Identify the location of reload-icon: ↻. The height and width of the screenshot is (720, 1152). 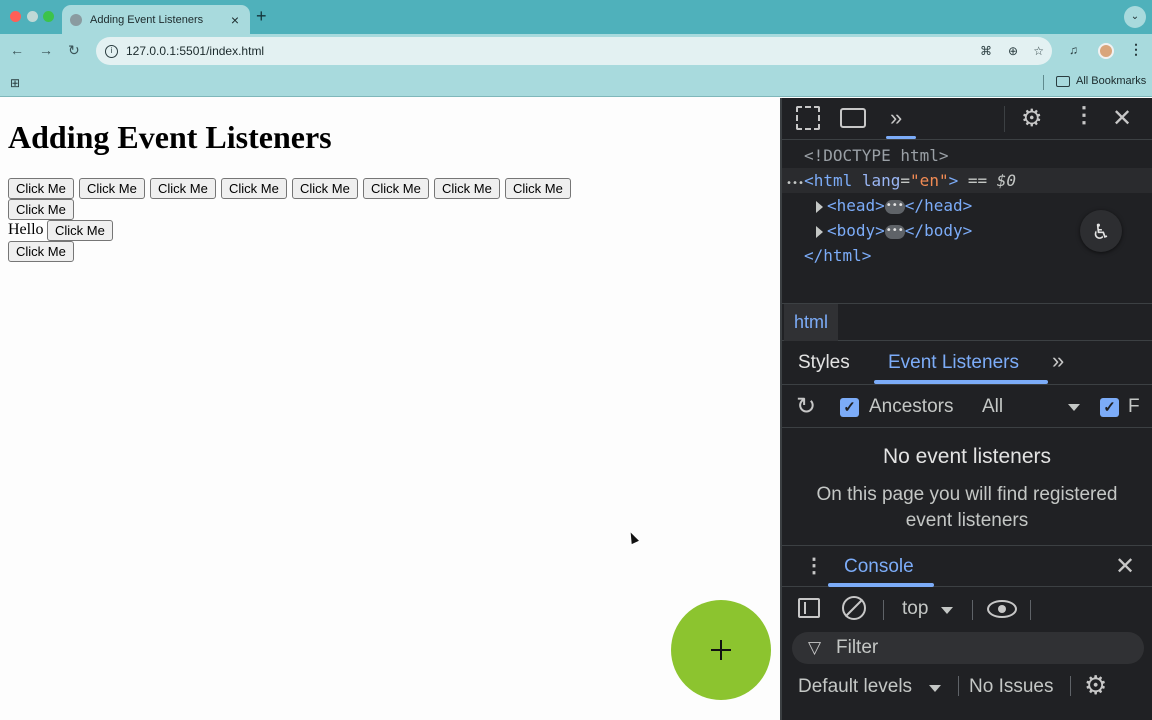
(74, 50).